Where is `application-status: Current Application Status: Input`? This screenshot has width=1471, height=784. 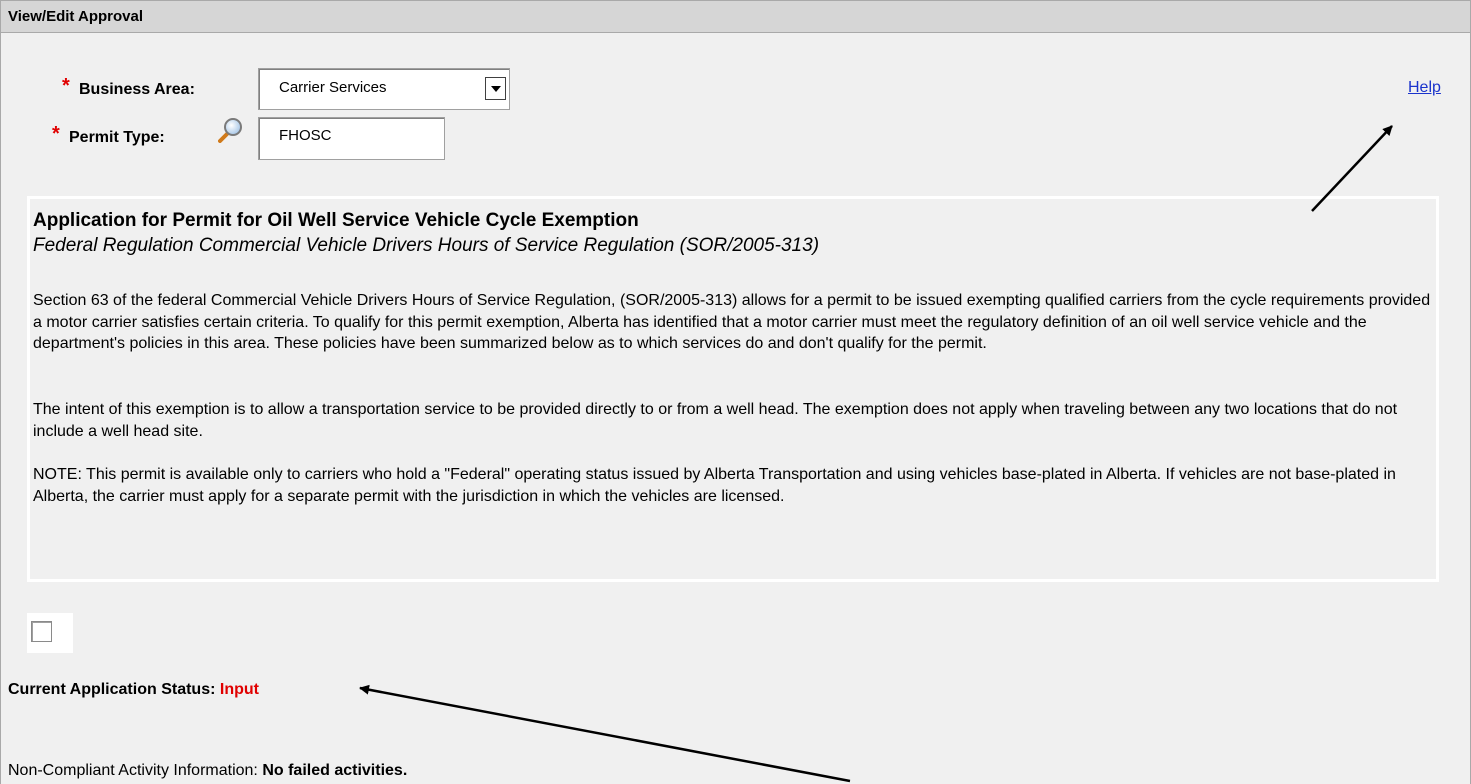
application-status: Current Application Status: Input is located at coordinates (133, 690).